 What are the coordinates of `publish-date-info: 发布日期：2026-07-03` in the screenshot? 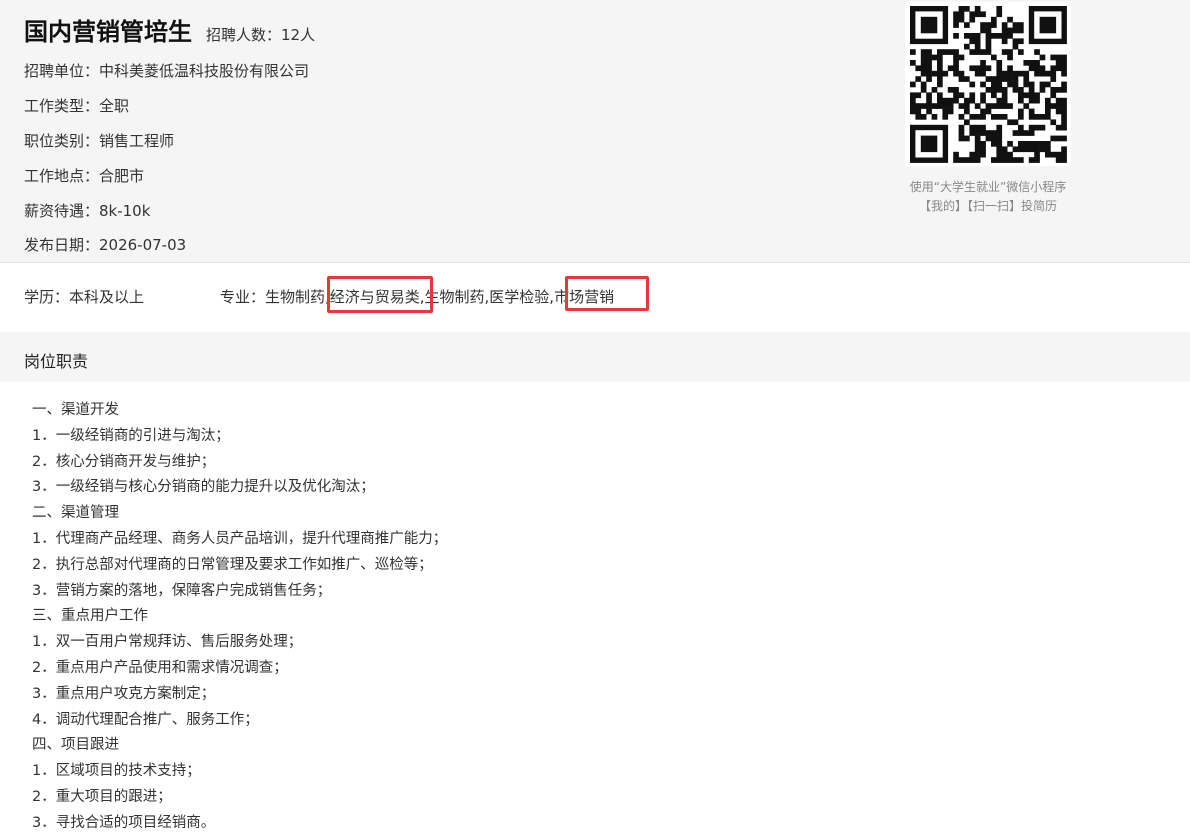 It's located at (105, 245).